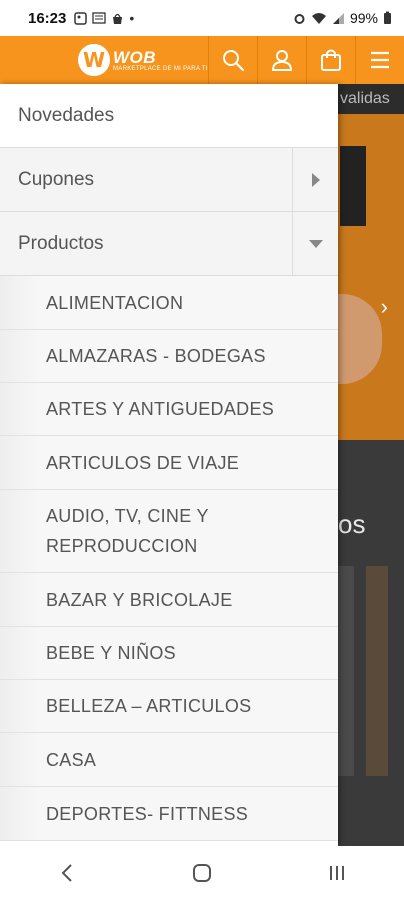 This screenshot has width=404, height=900. Describe the element at coordinates (169, 814) in the screenshot. I see `submenu-item: DEPORTES- FITTNESS` at that location.